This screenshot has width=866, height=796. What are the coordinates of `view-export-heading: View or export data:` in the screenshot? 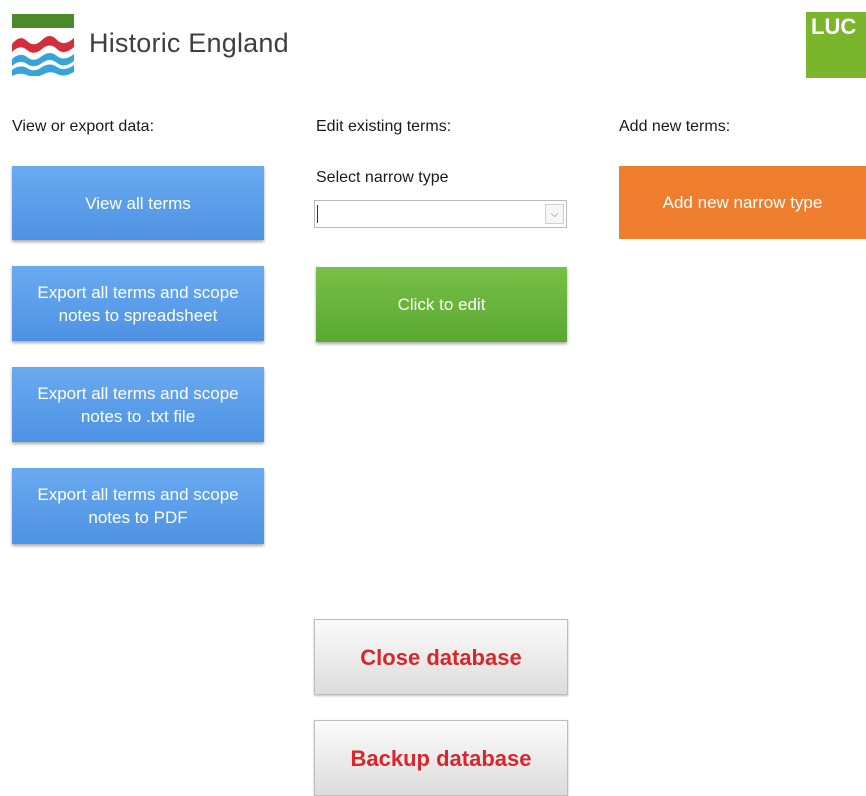 It's located at (83, 126).